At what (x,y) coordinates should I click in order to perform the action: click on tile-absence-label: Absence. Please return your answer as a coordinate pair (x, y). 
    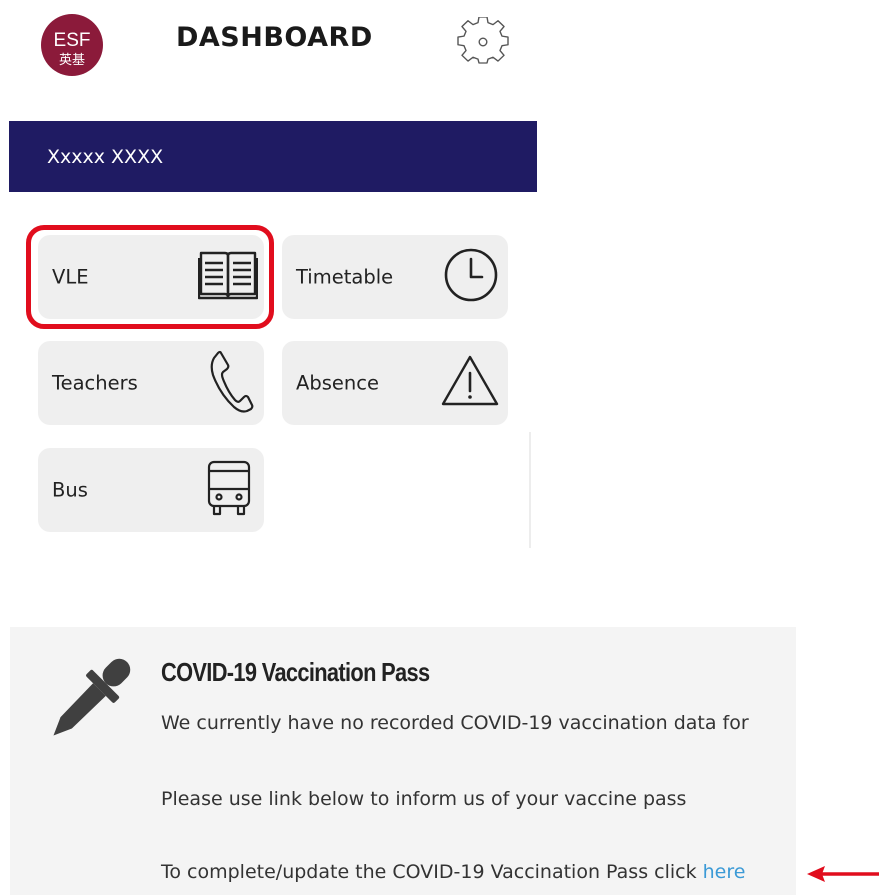
    Looking at the image, I should click on (337, 383).